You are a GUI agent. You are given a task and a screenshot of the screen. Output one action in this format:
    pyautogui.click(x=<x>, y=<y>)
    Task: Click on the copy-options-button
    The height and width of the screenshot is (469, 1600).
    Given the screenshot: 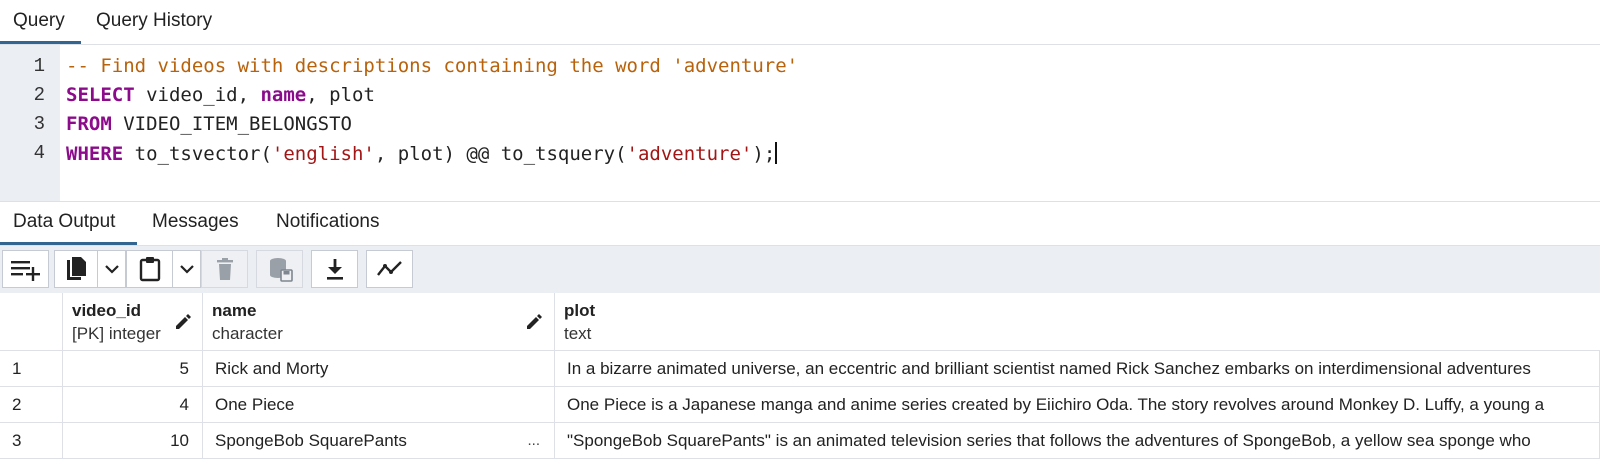 What is the action you would take?
    pyautogui.click(x=111, y=269)
    